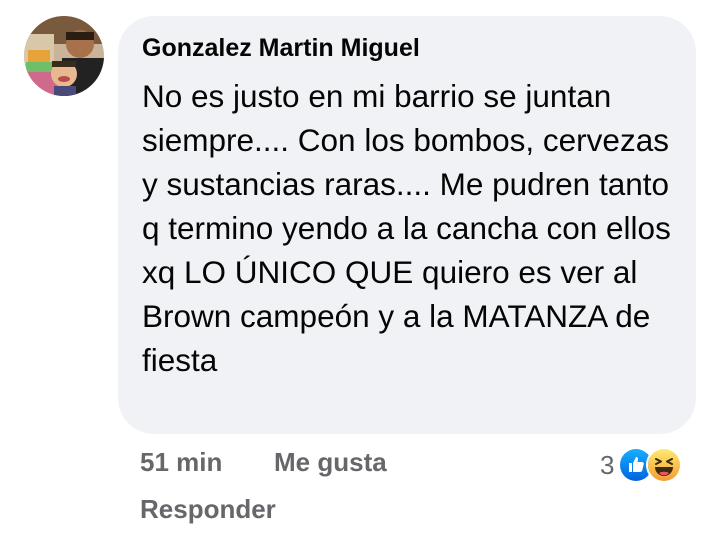 The width and height of the screenshot is (720, 535). I want to click on author-avatar, so click(64, 56).